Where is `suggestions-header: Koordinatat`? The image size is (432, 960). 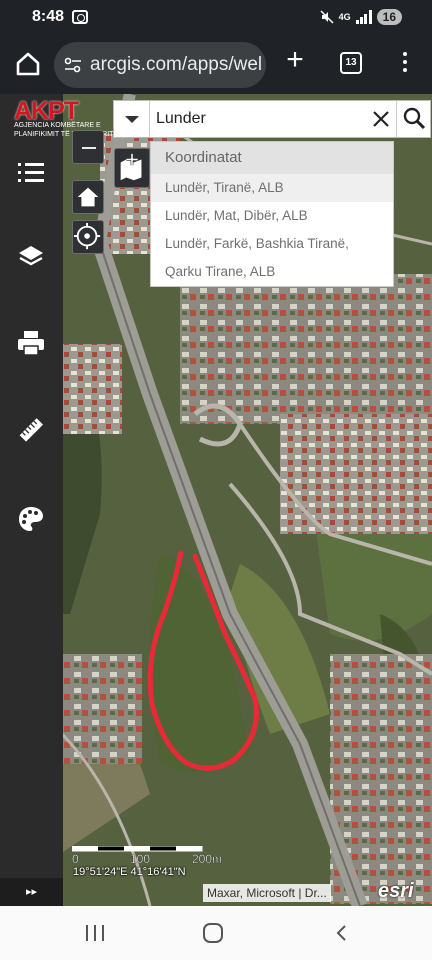
suggestions-header: Koordinatat is located at coordinates (272, 158).